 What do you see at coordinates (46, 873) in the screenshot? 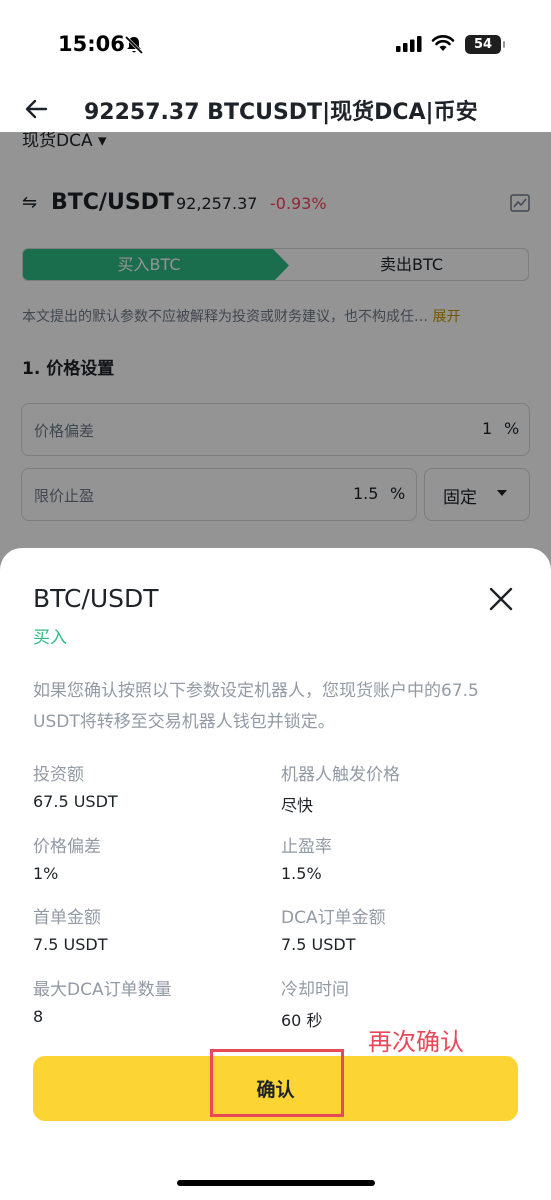
I see `param-value: 1%` at bounding box center [46, 873].